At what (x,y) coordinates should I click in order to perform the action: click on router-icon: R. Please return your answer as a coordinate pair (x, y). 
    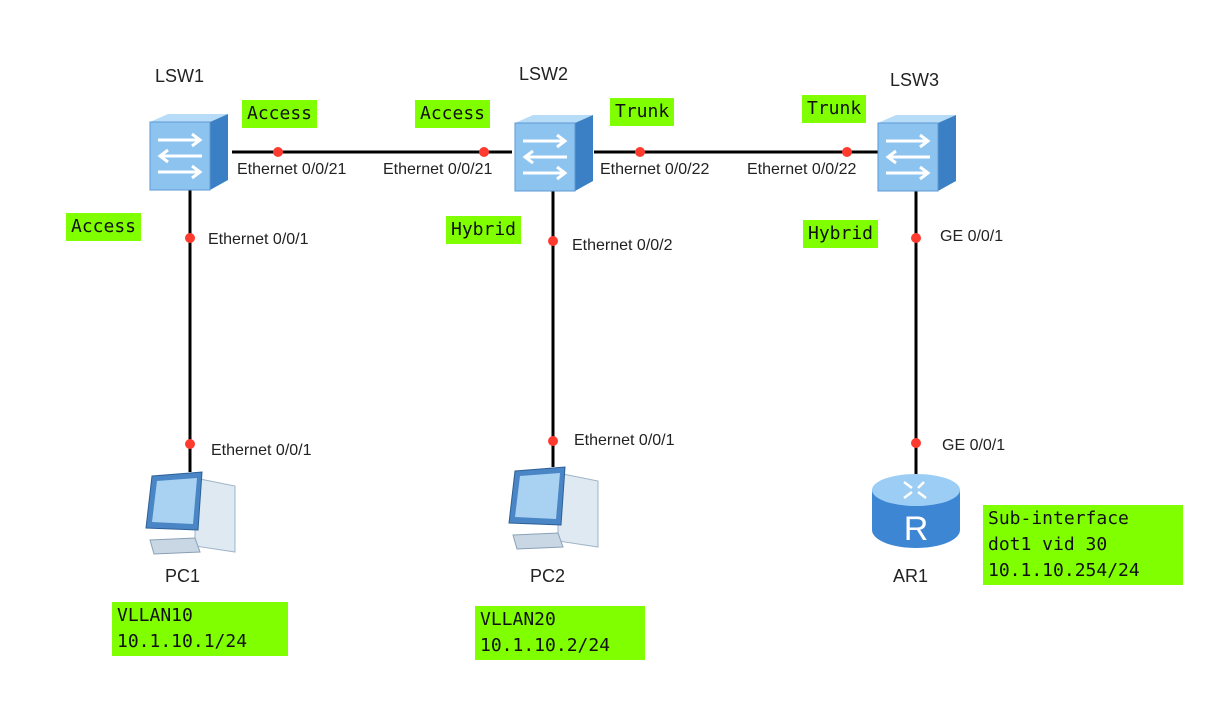
    Looking at the image, I should click on (916, 511).